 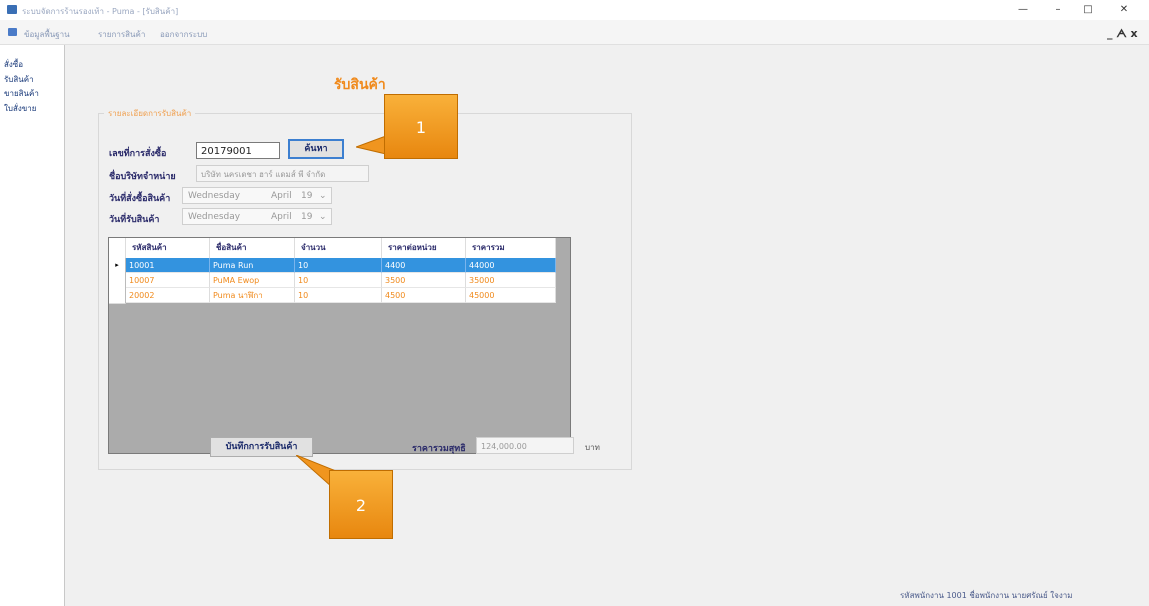 What do you see at coordinates (421, 126) in the screenshot?
I see `callout-1: 1` at bounding box center [421, 126].